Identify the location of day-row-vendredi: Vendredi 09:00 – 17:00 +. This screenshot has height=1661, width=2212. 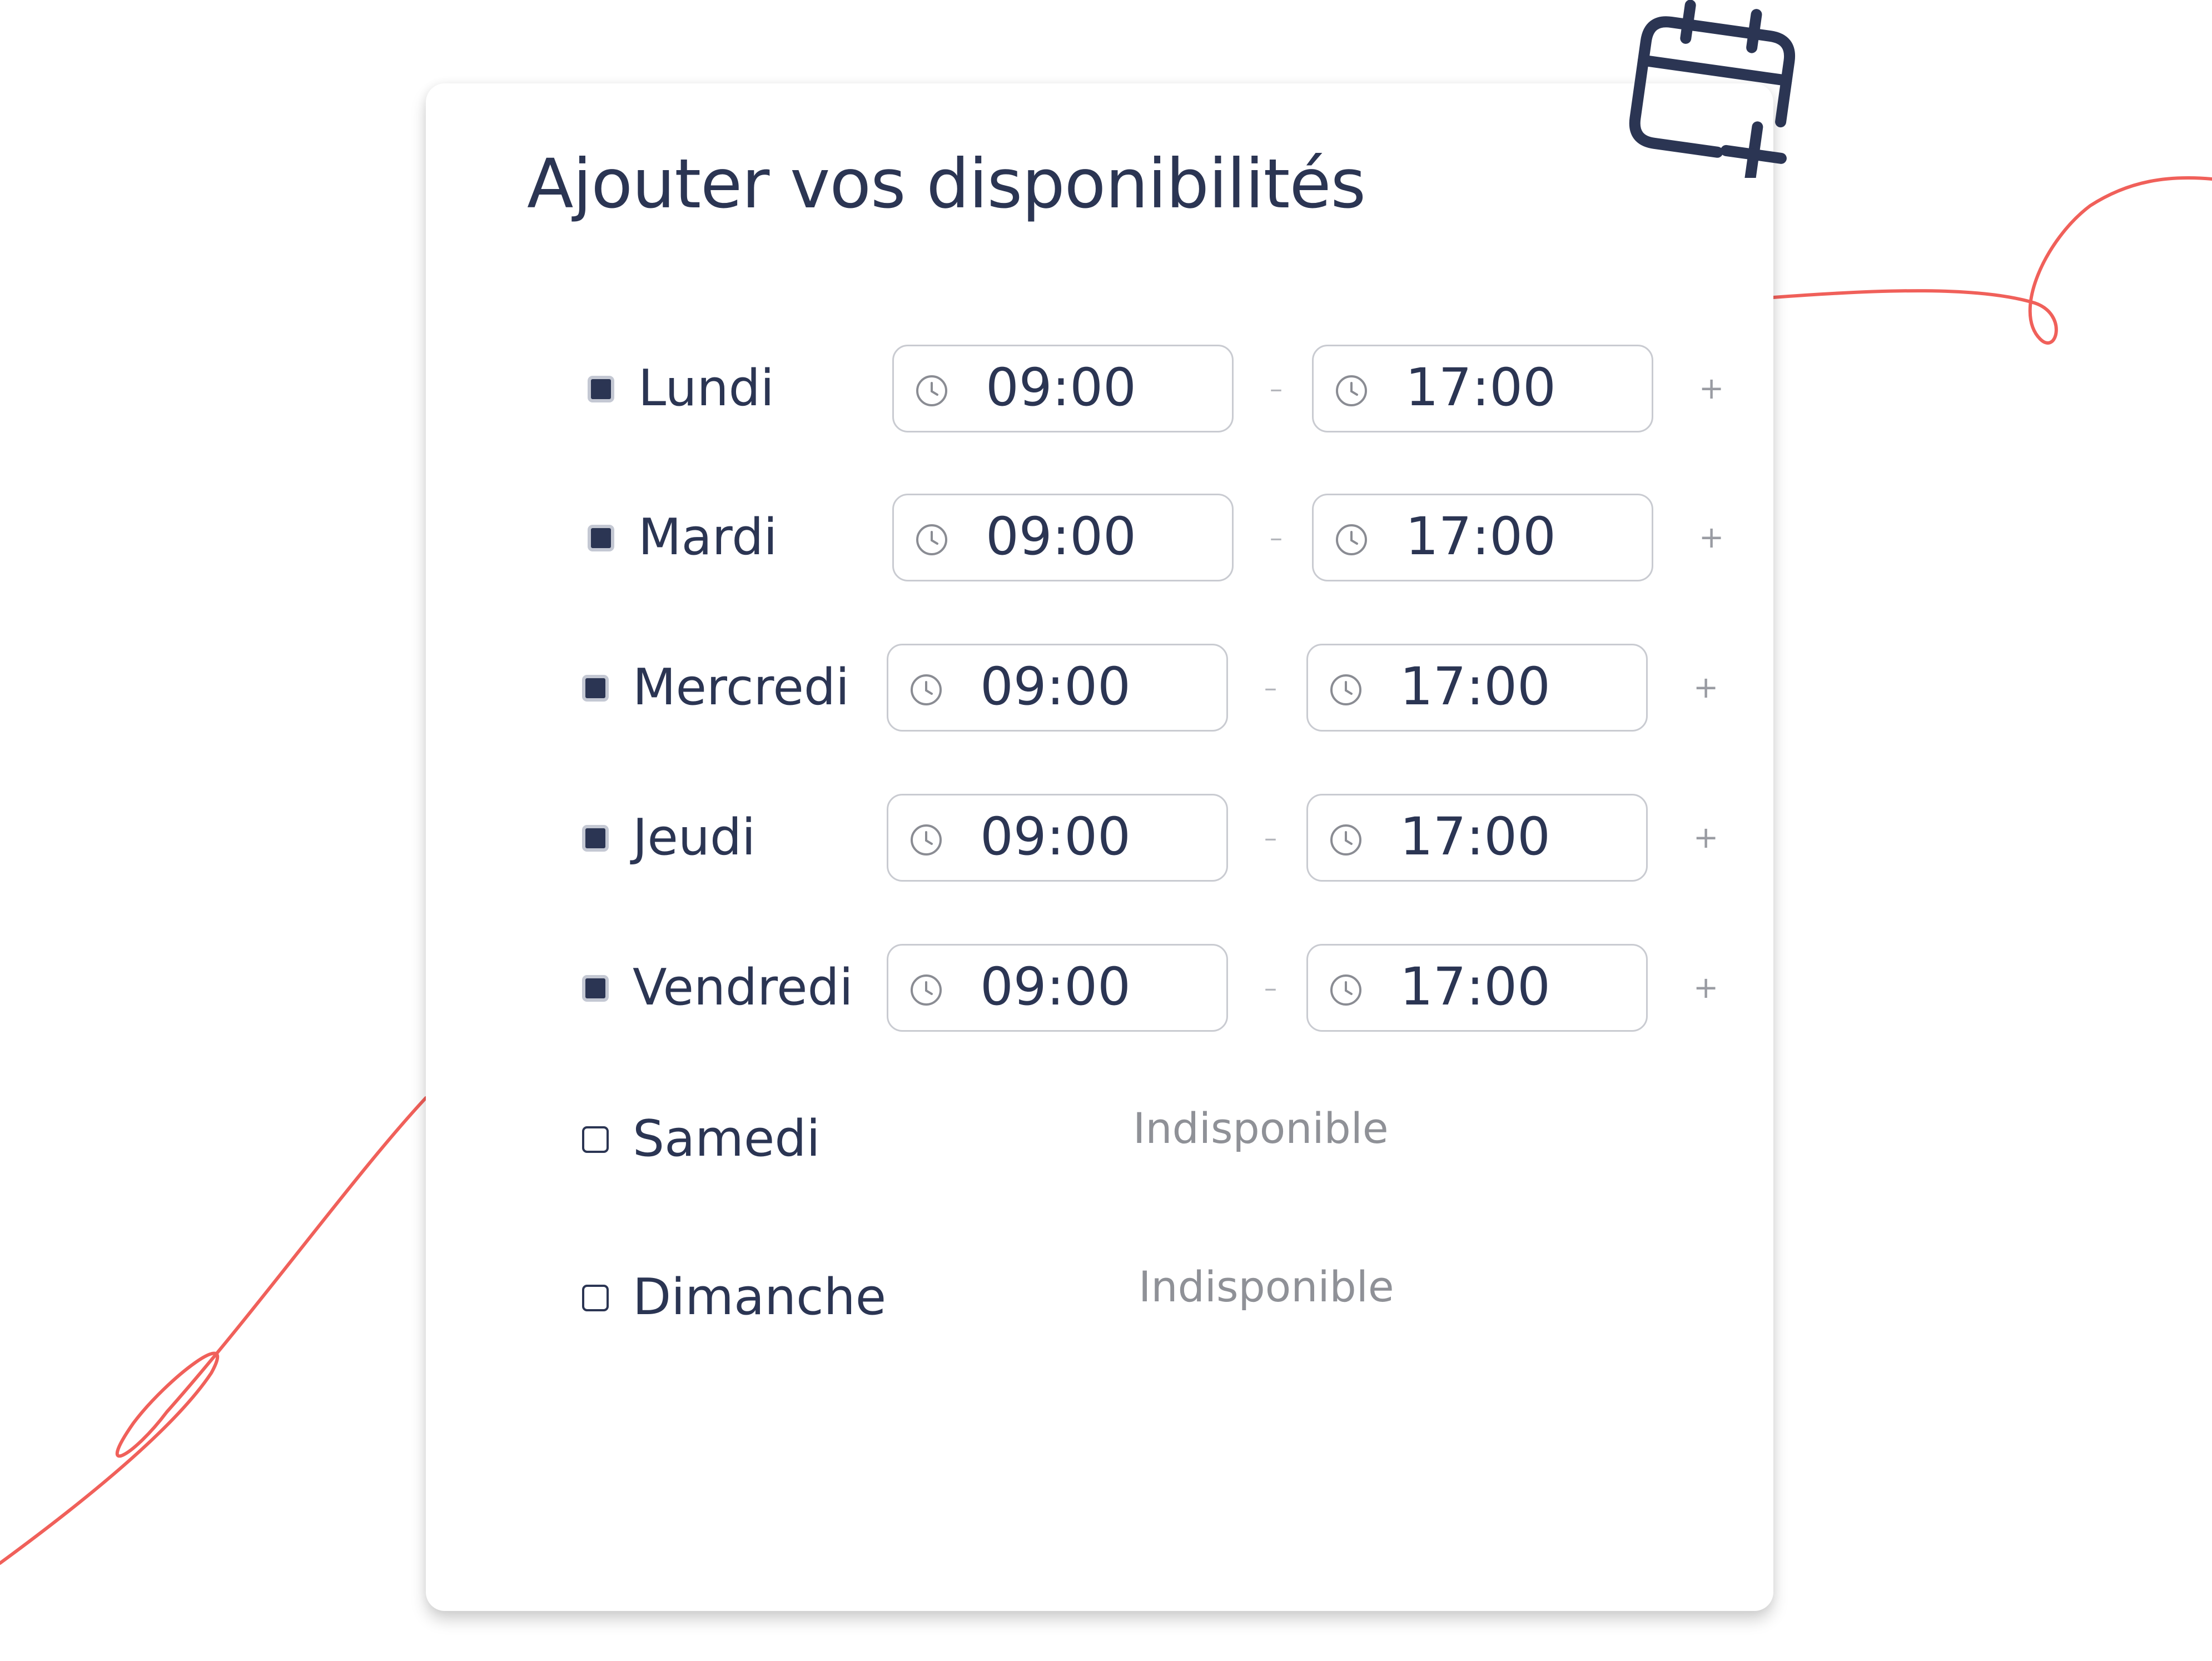
(1099, 988).